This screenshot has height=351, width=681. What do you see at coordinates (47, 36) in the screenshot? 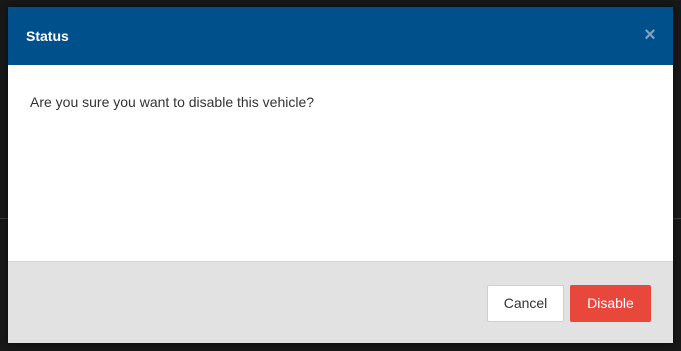
I see `dialog-title: Status` at bounding box center [47, 36].